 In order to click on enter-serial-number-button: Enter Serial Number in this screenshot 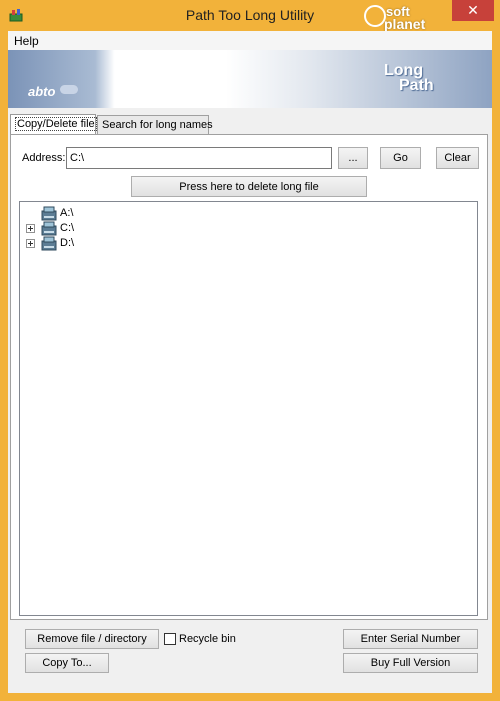, I will do `click(410, 639)`.